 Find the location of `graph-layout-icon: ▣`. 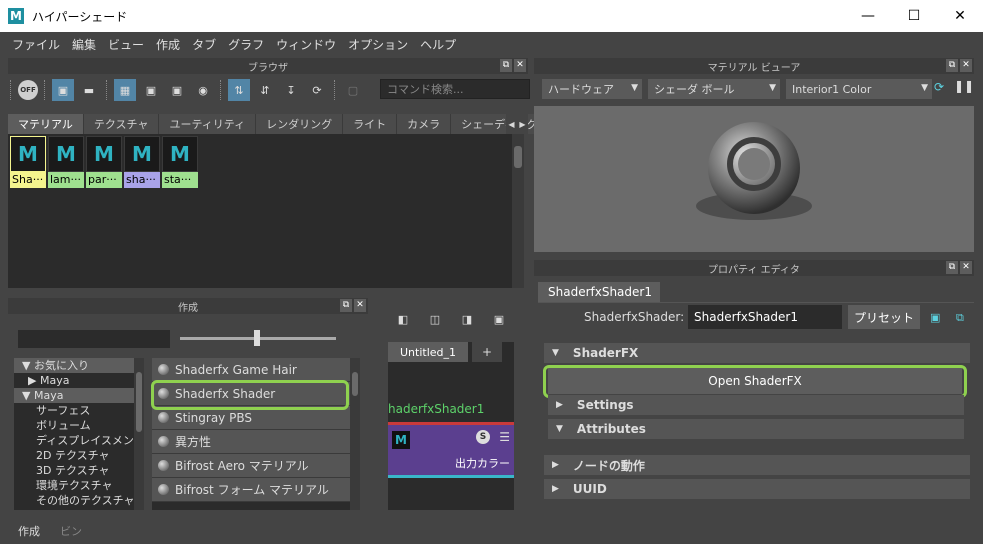

graph-layout-icon: ▣ is located at coordinates (499, 319).